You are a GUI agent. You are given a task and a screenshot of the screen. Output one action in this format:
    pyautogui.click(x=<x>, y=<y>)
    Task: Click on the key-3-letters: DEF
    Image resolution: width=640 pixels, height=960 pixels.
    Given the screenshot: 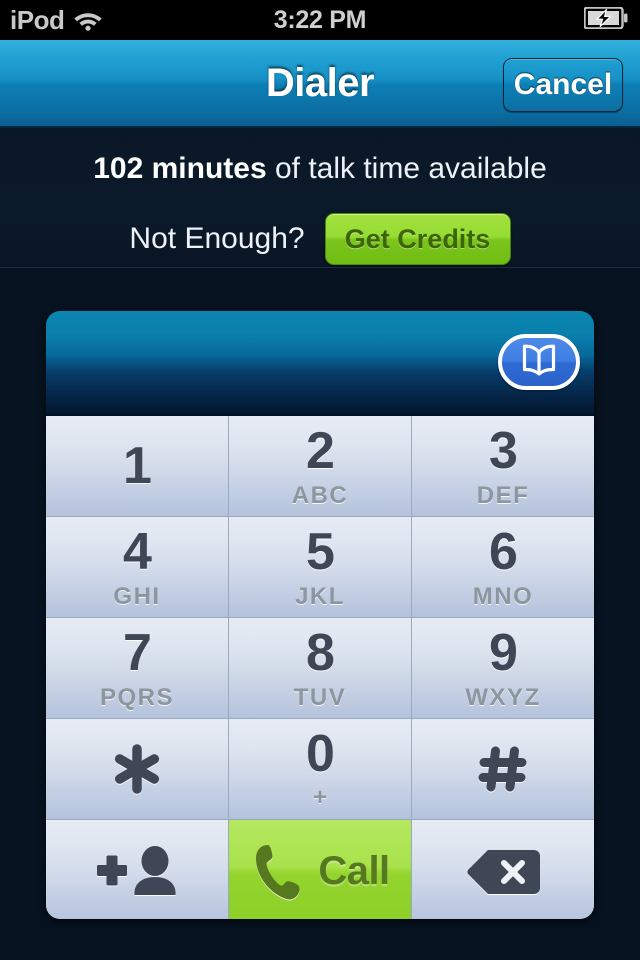 What is the action you would take?
    pyautogui.click(x=503, y=495)
    